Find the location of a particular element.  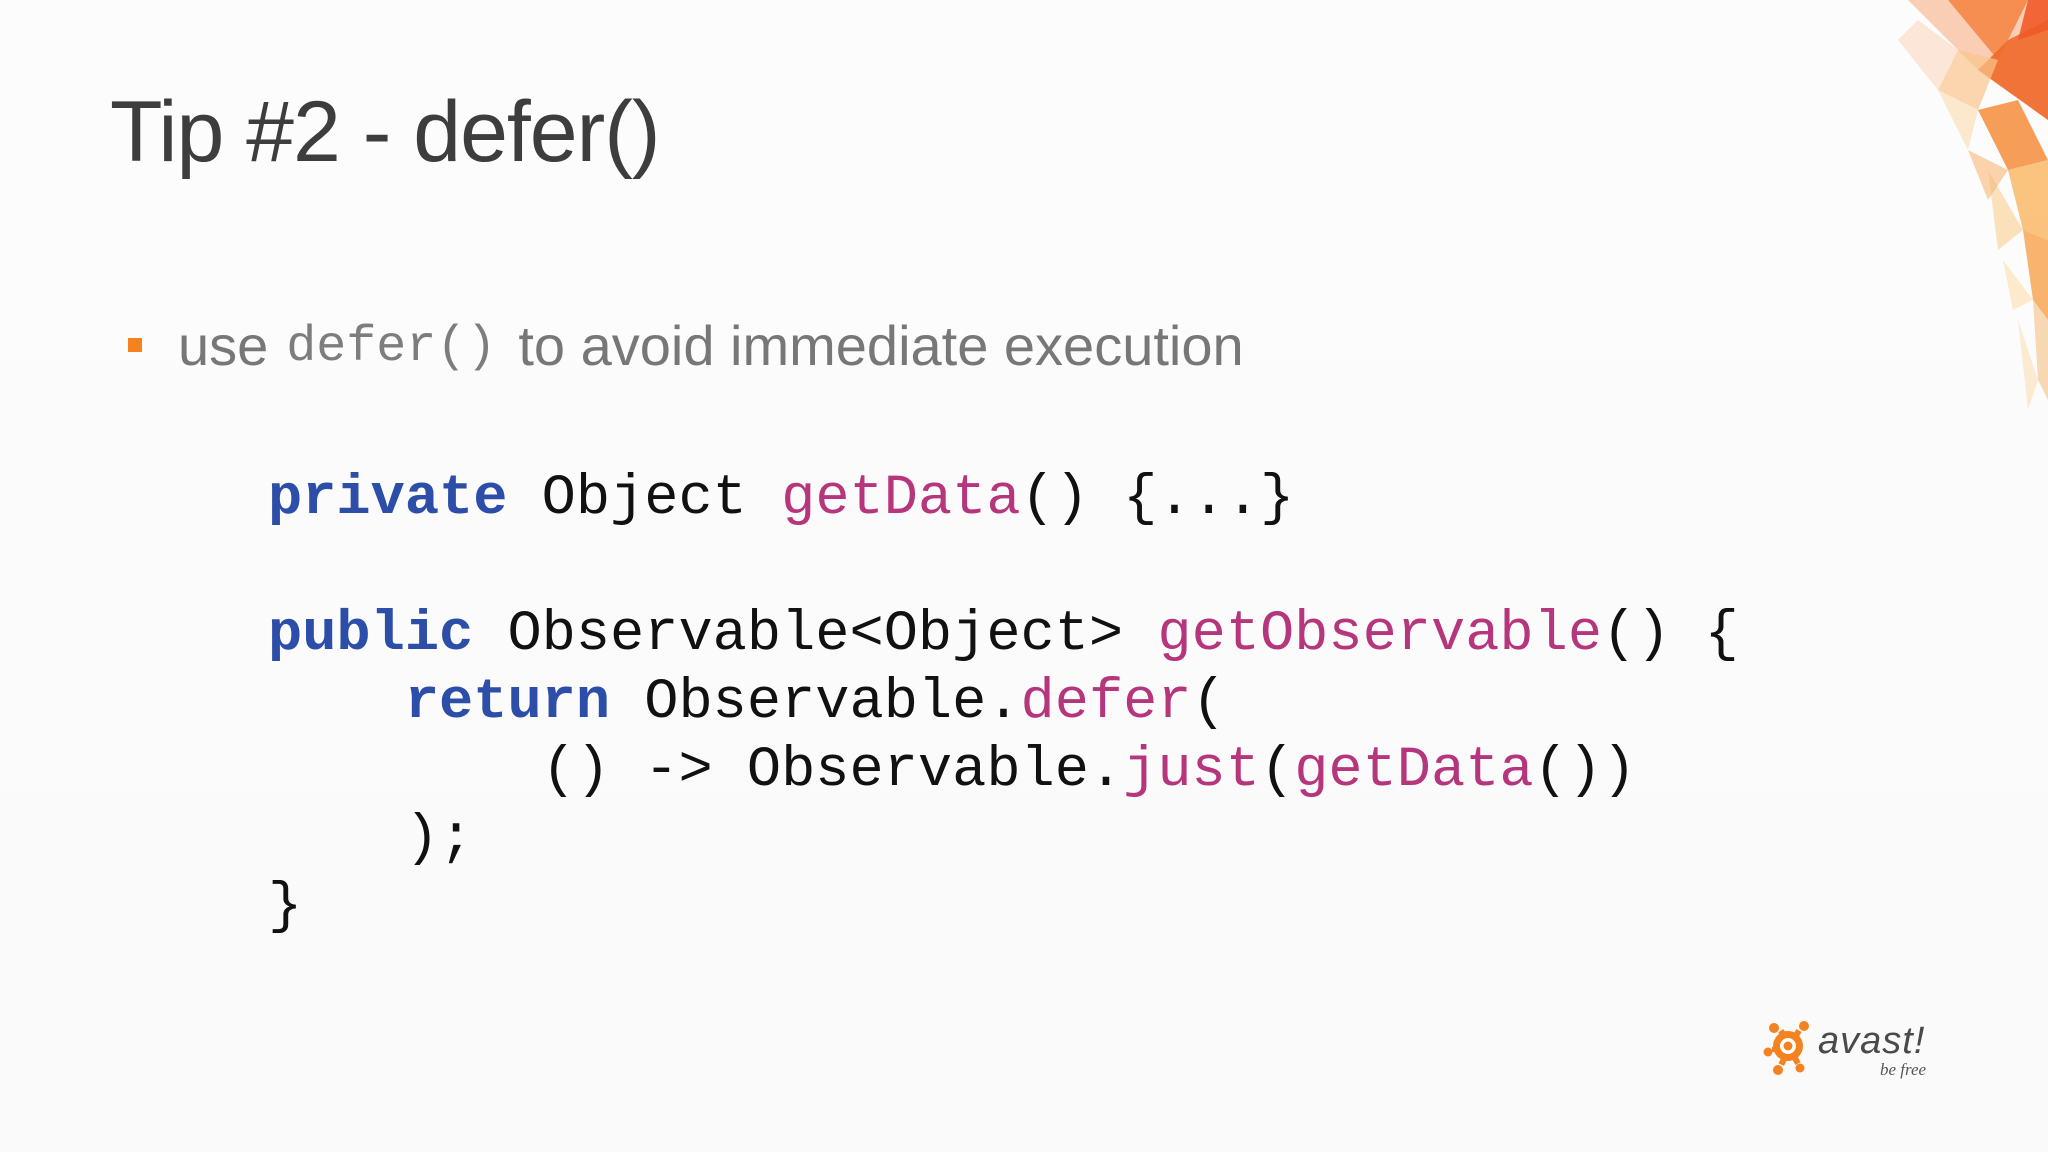

avast-logo: avast! be free is located at coordinates (1852, 1051).